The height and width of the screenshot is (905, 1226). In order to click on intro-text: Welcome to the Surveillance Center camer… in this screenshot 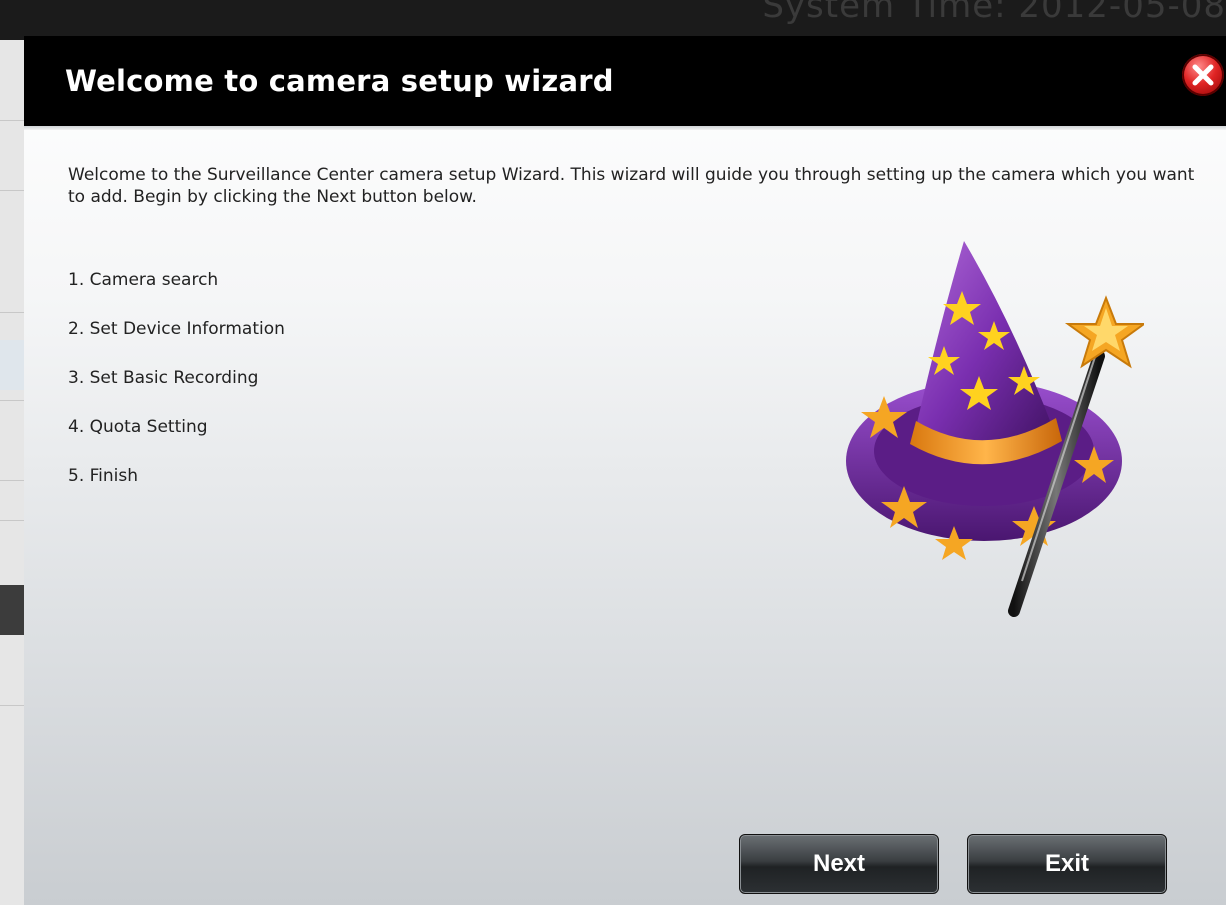, I will do `click(631, 186)`.